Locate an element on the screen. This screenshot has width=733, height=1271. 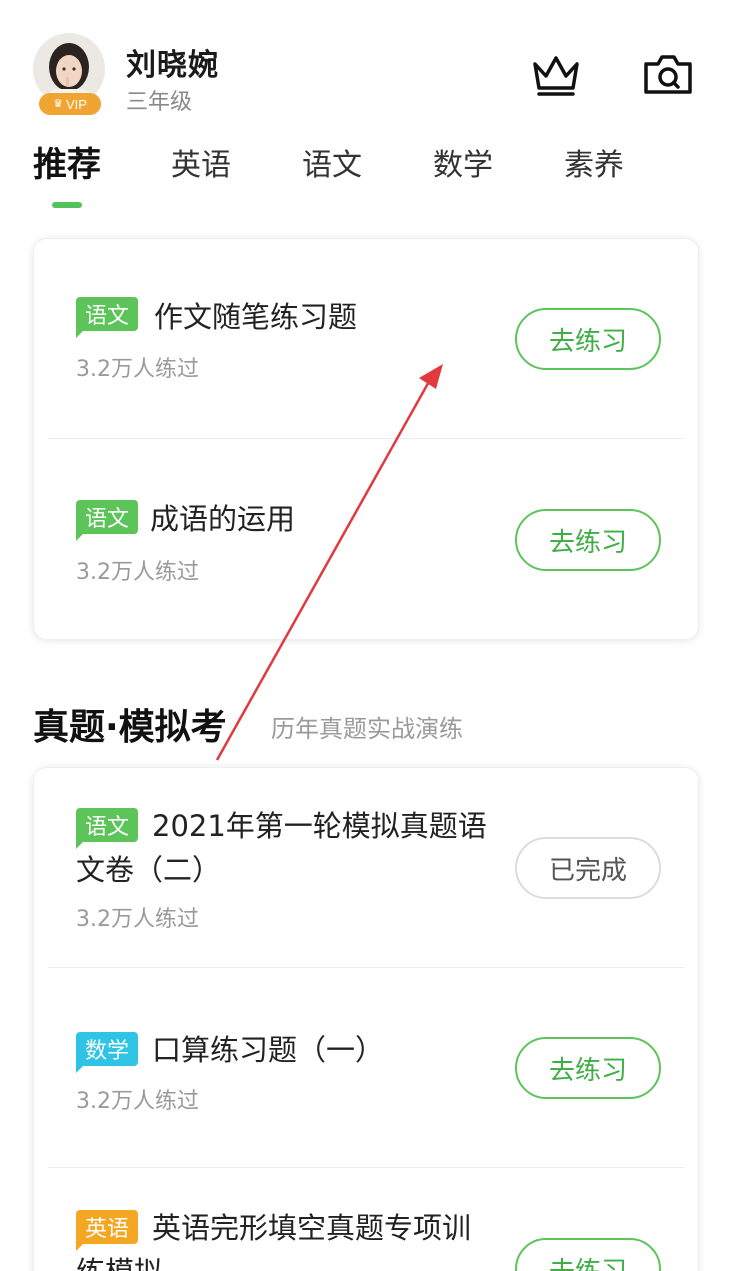
item-title: 2021年第一轮模拟真题语文卷（二） is located at coordinates (281, 848).